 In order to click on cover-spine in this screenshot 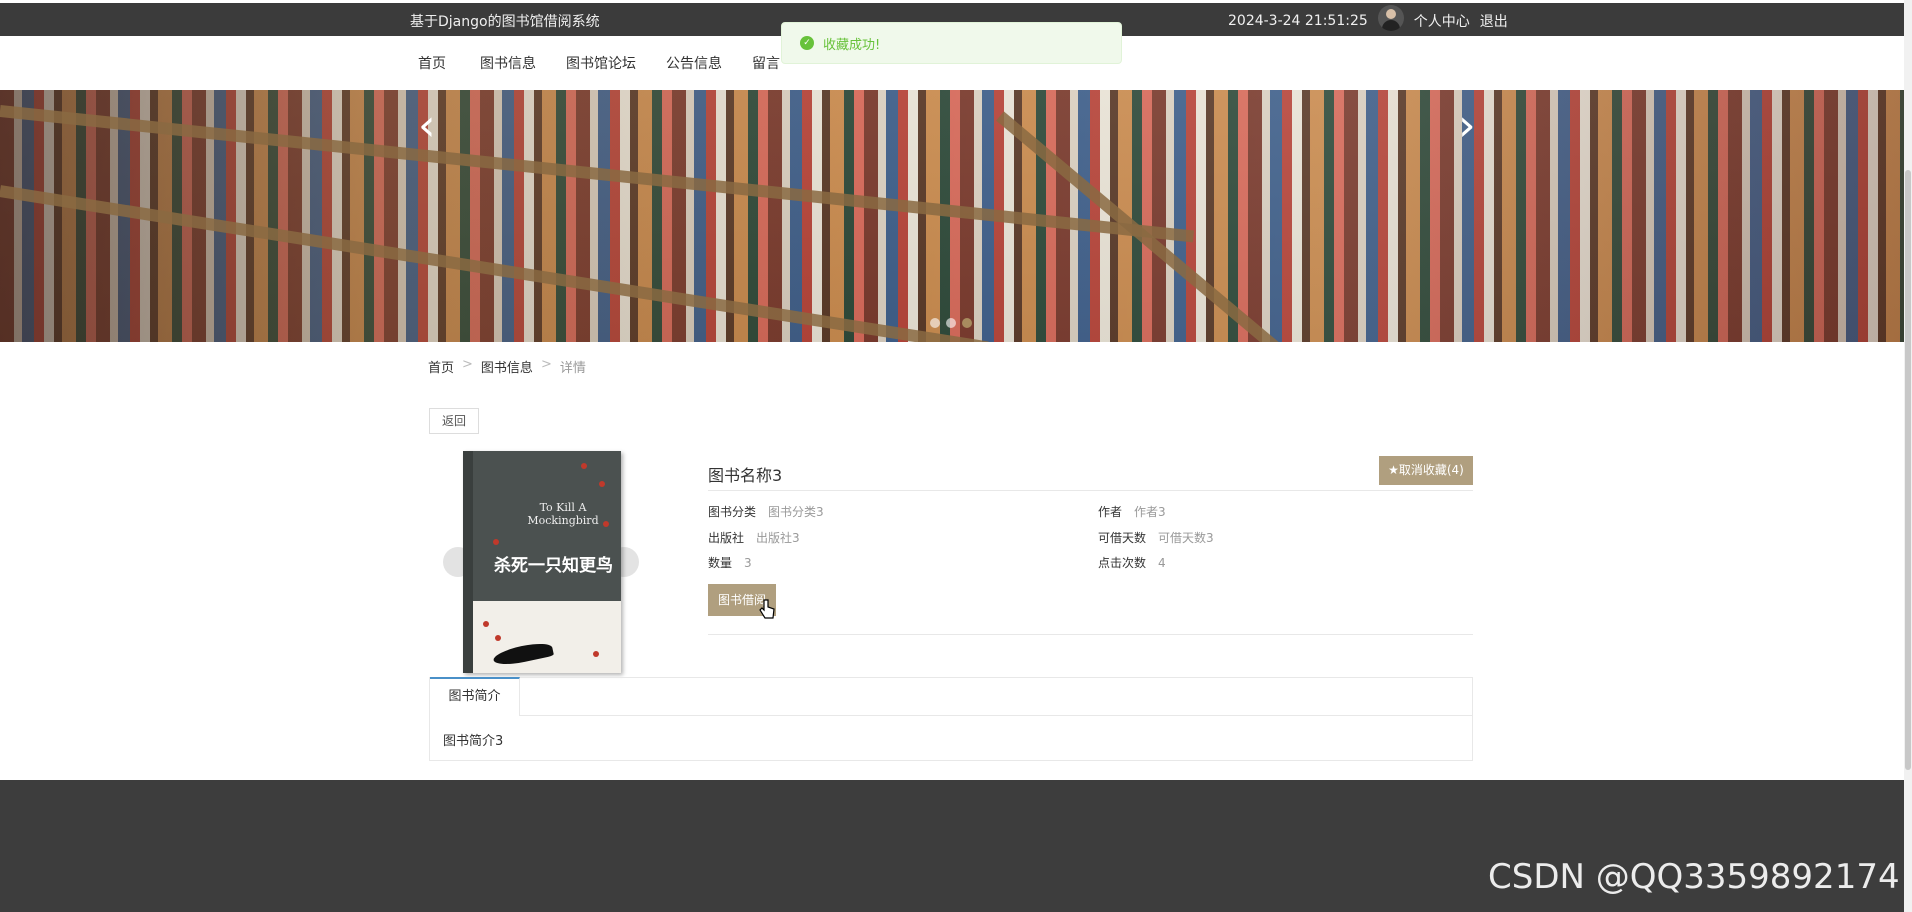, I will do `click(468, 562)`.